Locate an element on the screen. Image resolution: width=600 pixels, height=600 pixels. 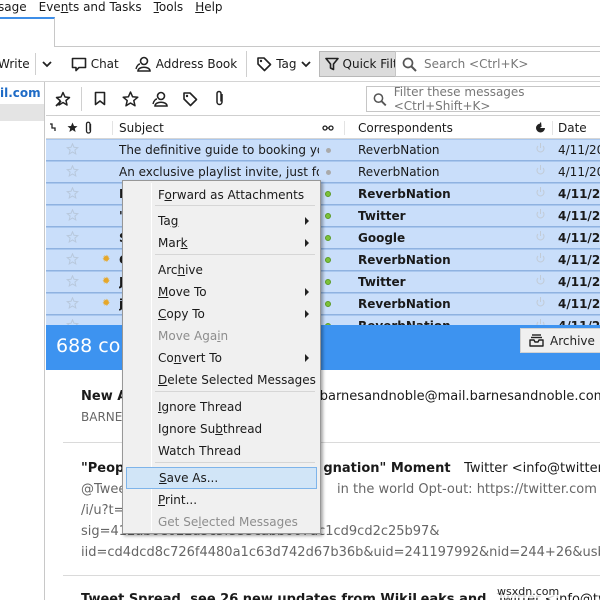
menu-item-watch-thread: Watch Thread is located at coordinates (221, 451).